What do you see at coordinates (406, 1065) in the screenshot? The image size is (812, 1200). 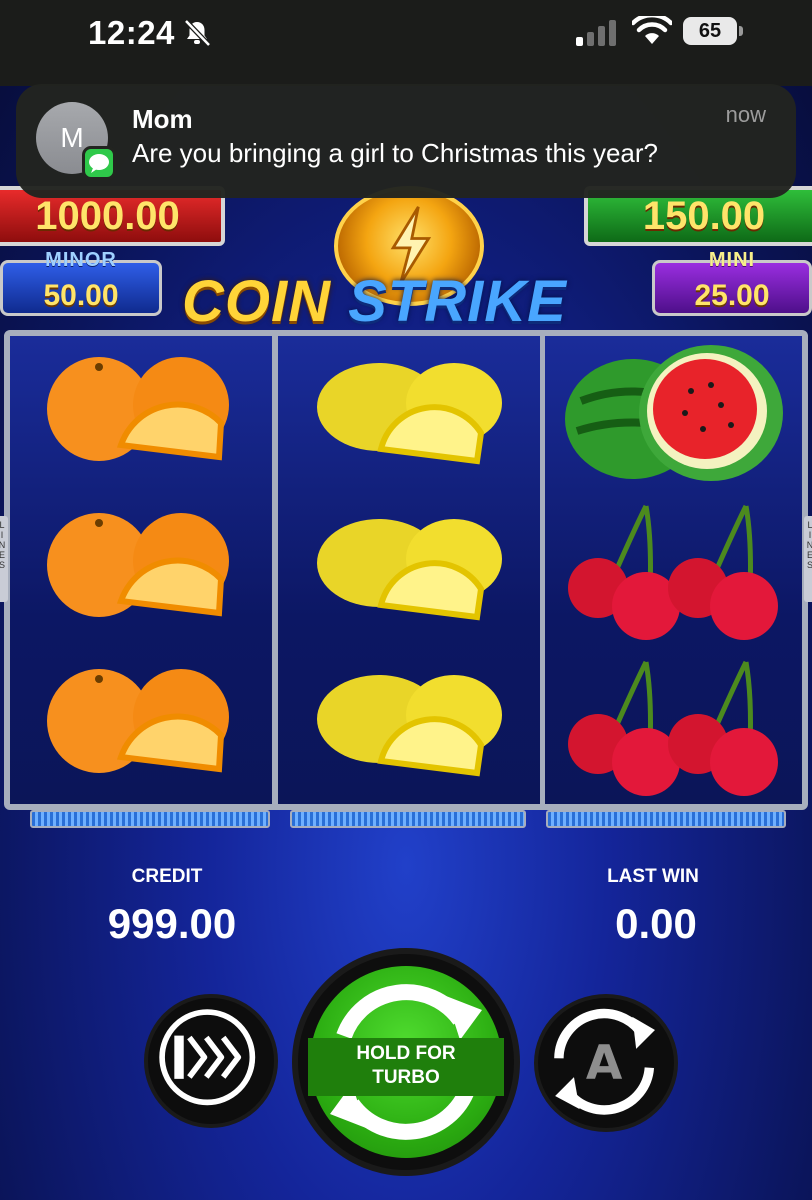 I see `spin-button-label: HOLD FOR TURBO` at bounding box center [406, 1065].